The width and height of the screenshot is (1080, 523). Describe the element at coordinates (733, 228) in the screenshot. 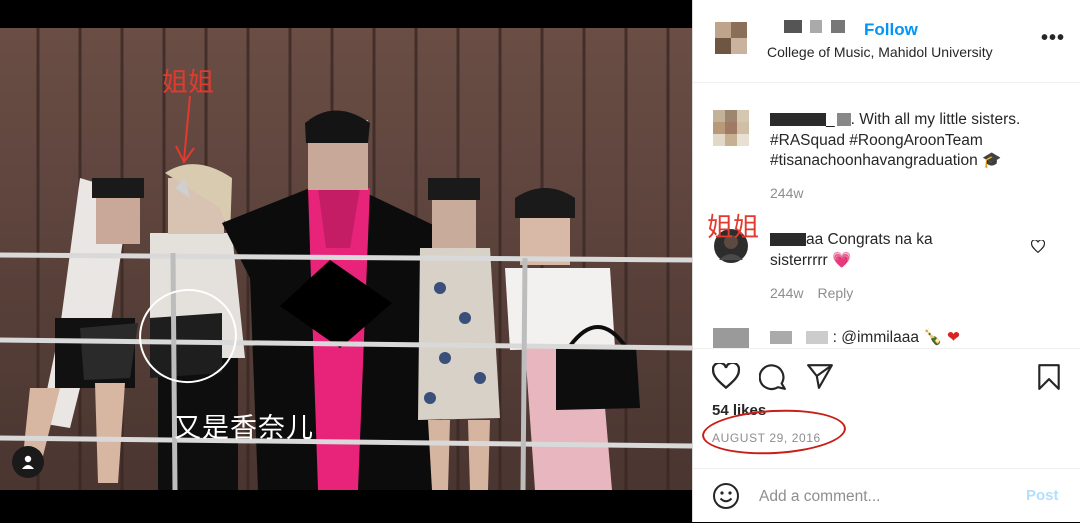

I see `annotation-sister-comment: 姐姐` at that location.